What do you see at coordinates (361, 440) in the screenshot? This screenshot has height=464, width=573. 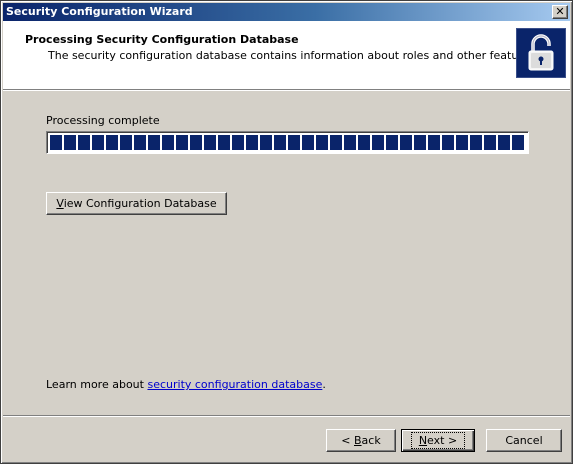 I see `back-button: < Back` at bounding box center [361, 440].